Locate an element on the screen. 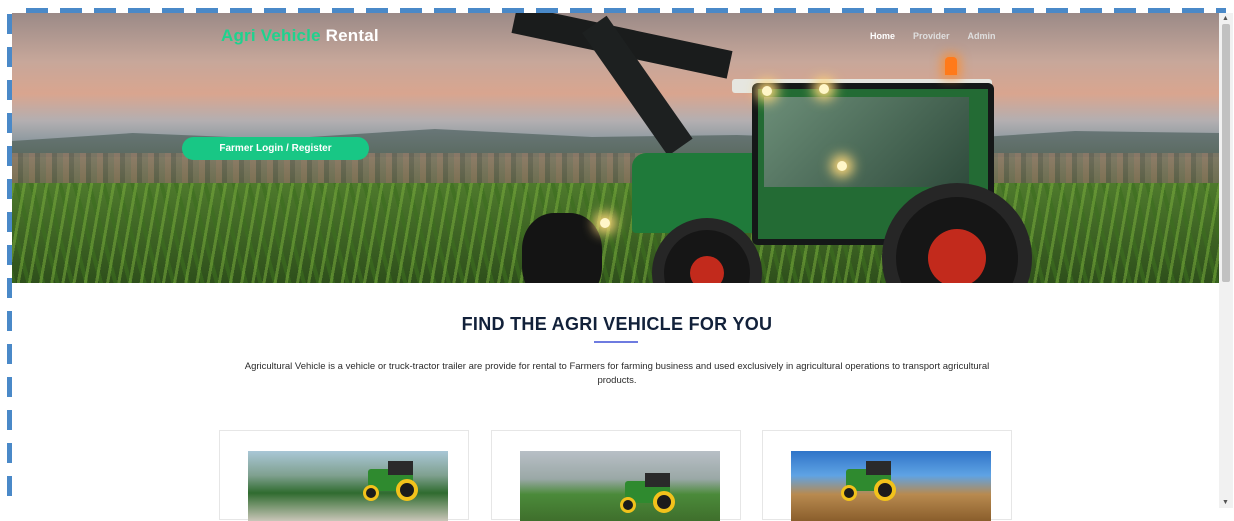 The width and height of the screenshot is (1234, 521). nav-provider: Provider is located at coordinates (931, 36).